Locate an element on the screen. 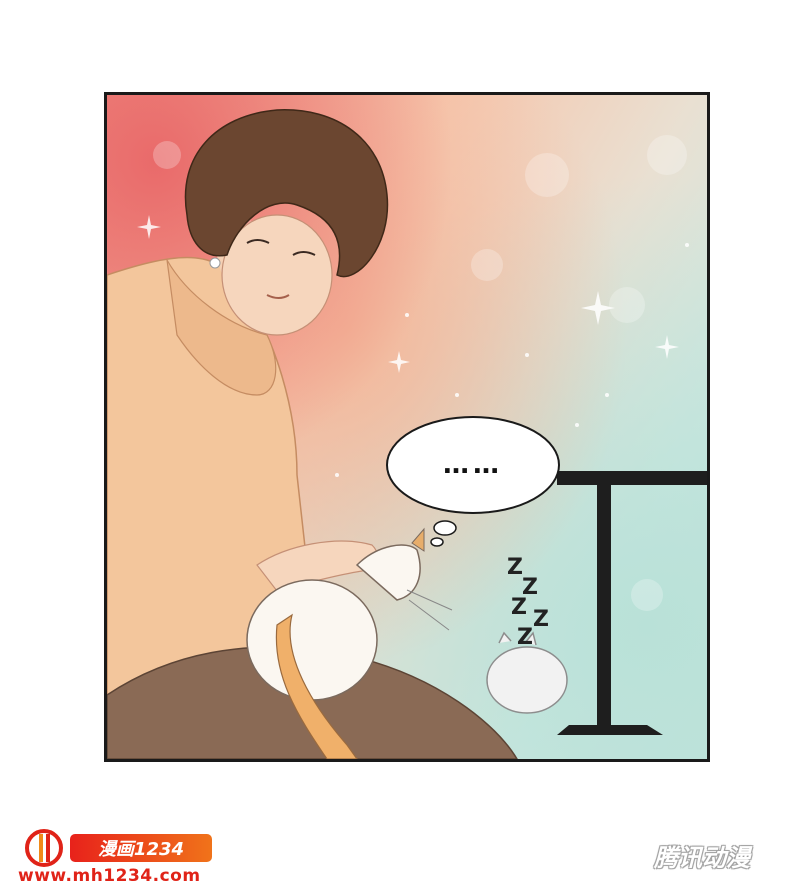 The image size is (800, 888). table is located at coordinates (632, 603).